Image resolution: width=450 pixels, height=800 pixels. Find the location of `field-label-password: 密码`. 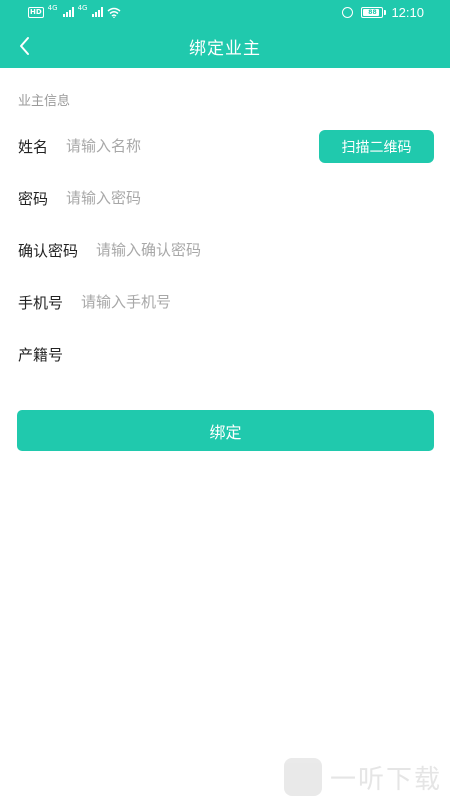

field-label-password: 密码 is located at coordinates (33, 198).